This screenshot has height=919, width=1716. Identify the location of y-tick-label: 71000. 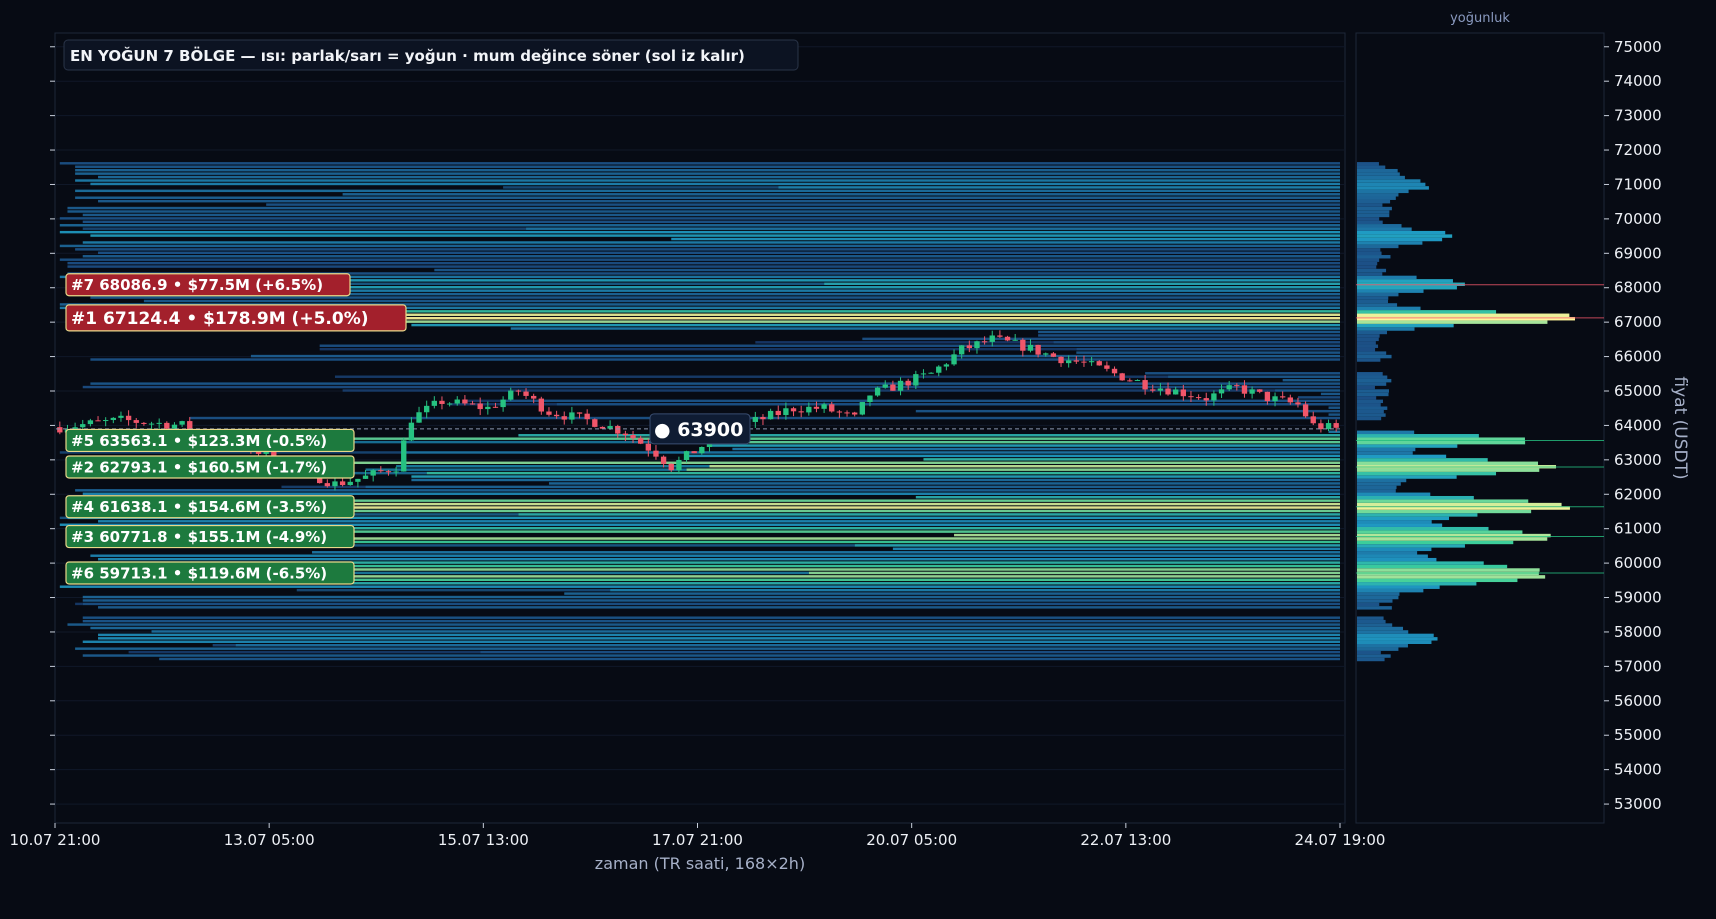
(1638, 184).